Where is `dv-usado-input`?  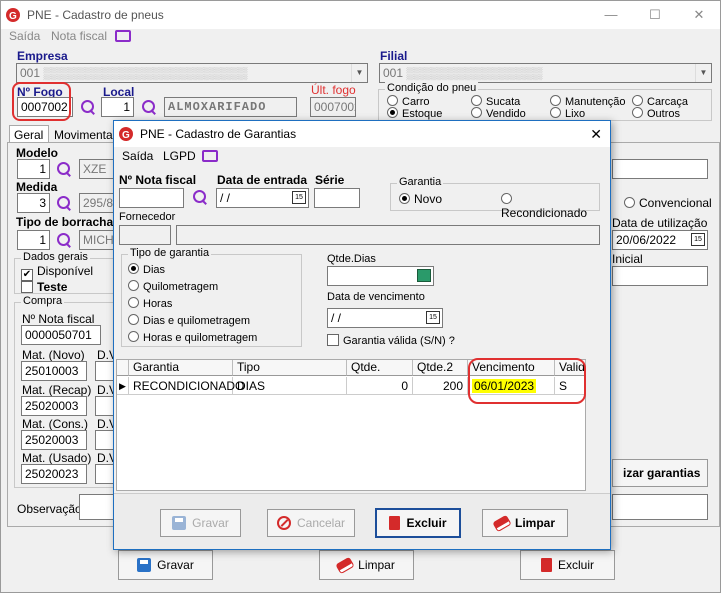
dv-usado-input is located at coordinates (105, 474).